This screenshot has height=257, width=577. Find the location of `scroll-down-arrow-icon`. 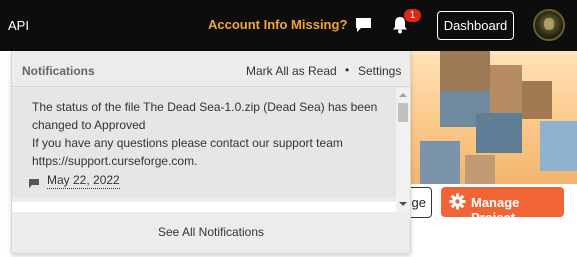

scroll-down-arrow-icon is located at coordinates (403, 204).